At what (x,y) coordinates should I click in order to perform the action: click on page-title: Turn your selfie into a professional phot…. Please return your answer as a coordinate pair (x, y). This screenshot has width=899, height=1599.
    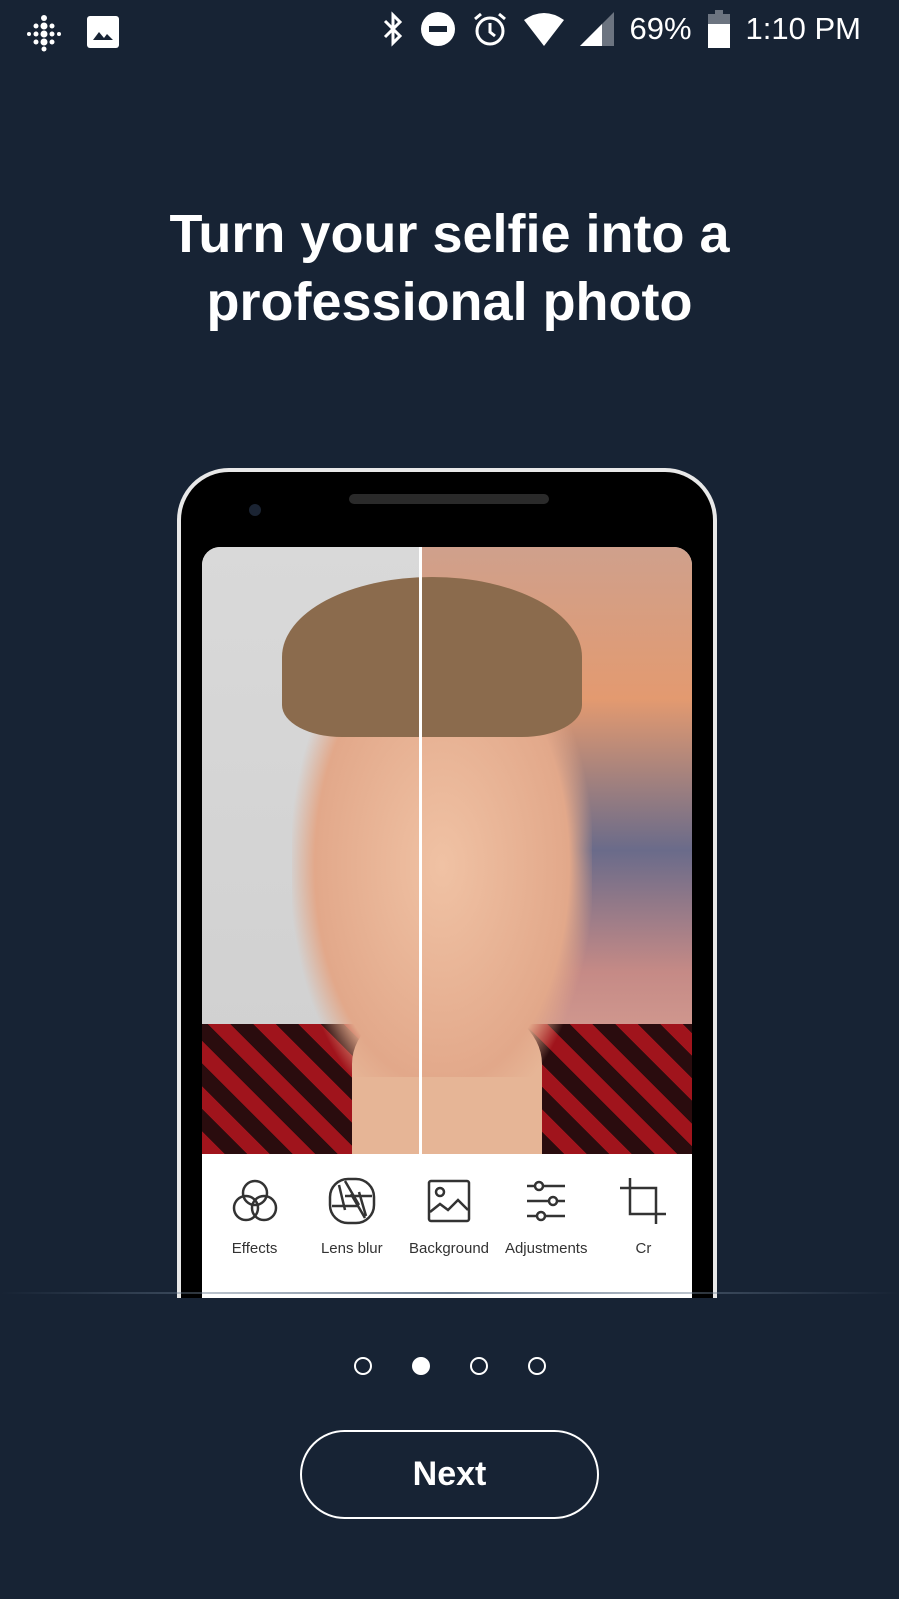
    Looking at the image, I should click on (449, 268).